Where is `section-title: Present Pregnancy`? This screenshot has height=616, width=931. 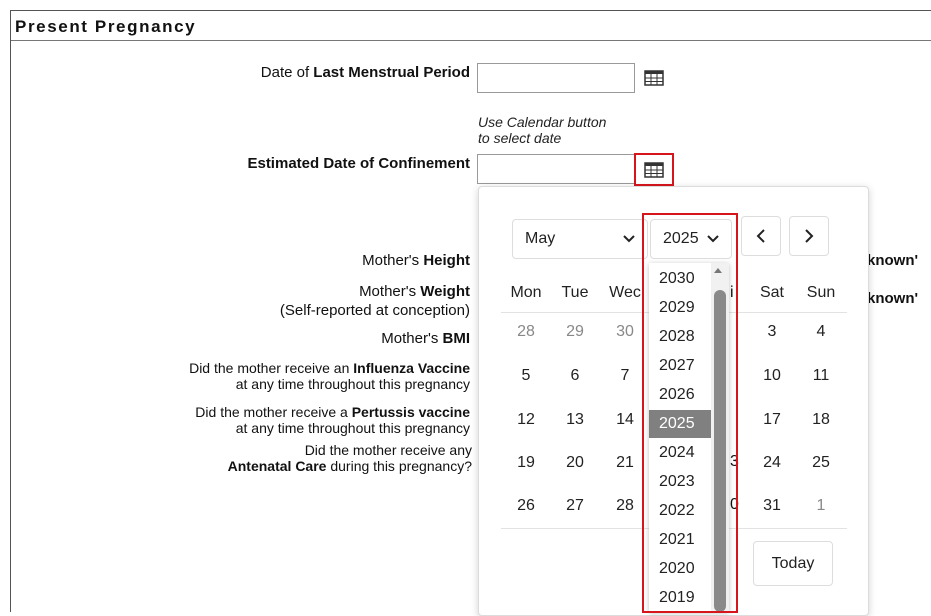 section-title: Present Pregnancy is located at coordinates (106, 26).